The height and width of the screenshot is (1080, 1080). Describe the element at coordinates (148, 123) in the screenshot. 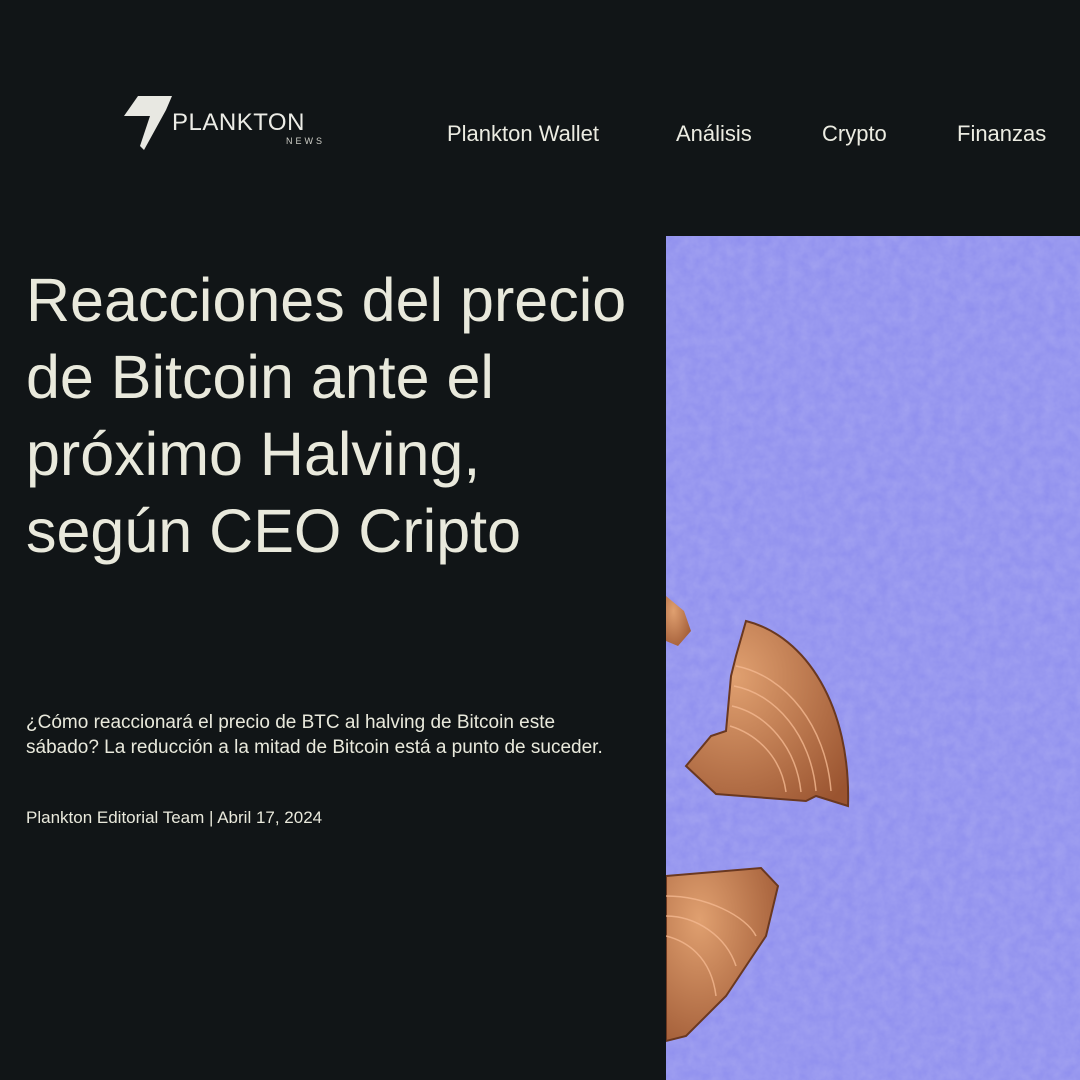

I see `plankton-logo-icon` at that location.